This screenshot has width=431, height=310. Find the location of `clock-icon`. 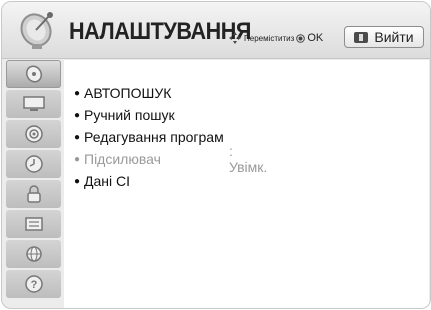

clock-icon is located at coordinates (34, 164).